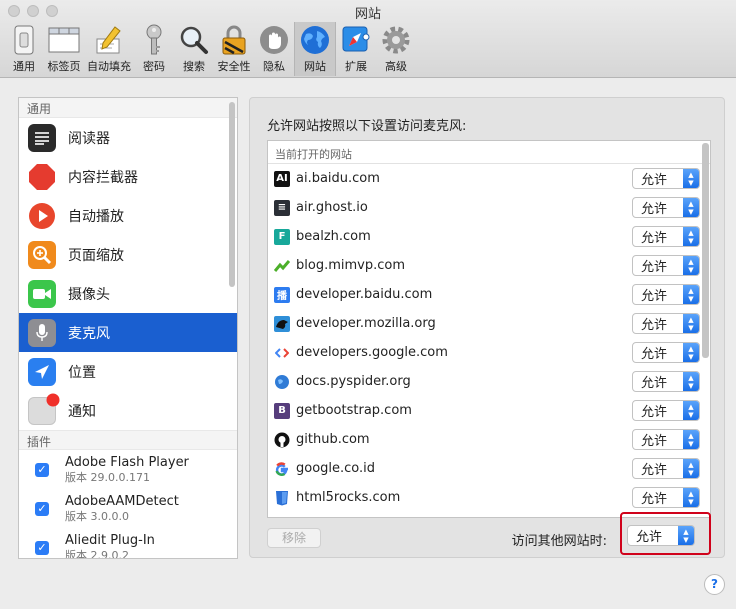 This screenshot has width=736, height=609. Describe the element at coordinates (234, 66) in the screenshot. I see `toolbar-label: 安全性` at that location.